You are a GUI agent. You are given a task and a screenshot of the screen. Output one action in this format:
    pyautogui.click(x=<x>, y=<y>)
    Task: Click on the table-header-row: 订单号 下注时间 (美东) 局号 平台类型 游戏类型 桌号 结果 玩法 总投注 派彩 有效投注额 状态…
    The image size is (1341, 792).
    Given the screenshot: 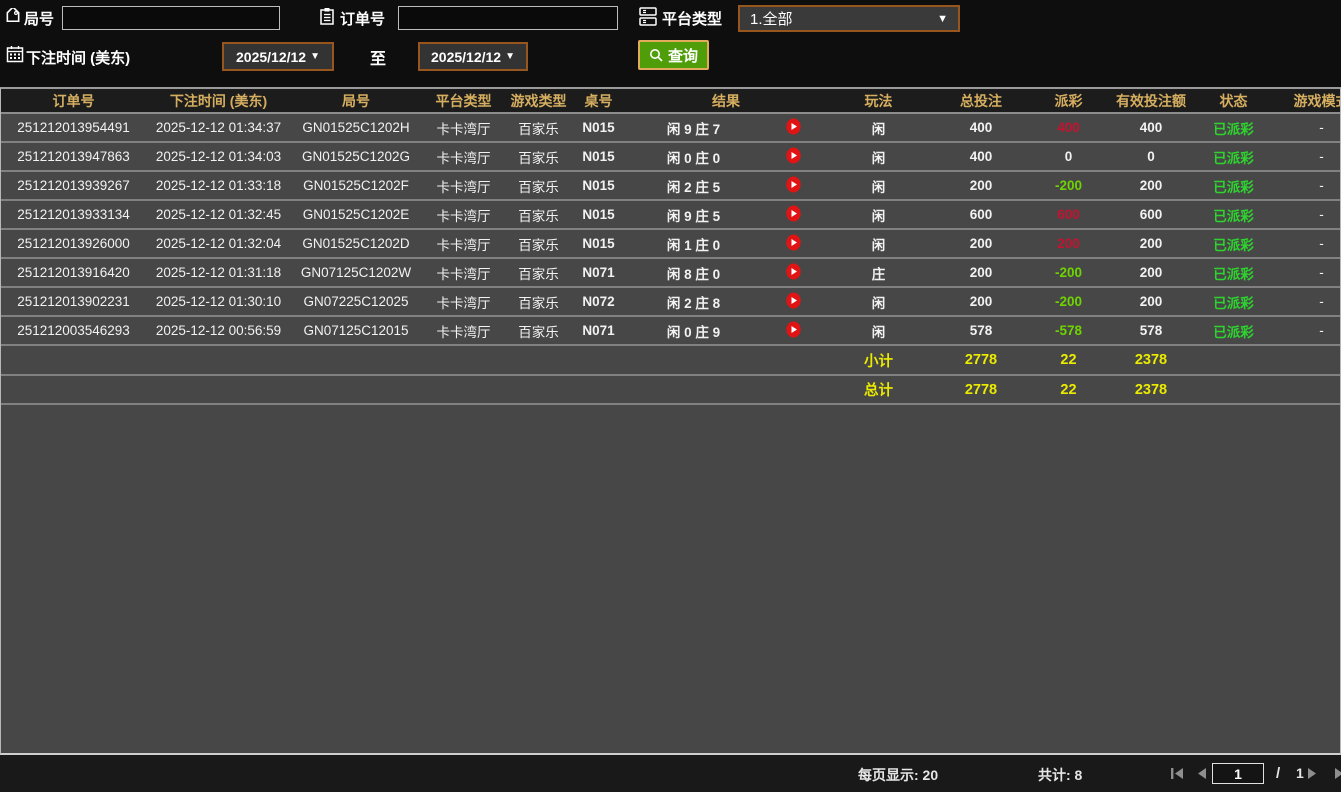 What is the action you would take?
    pyautogui.click(x=670, y=101)
    